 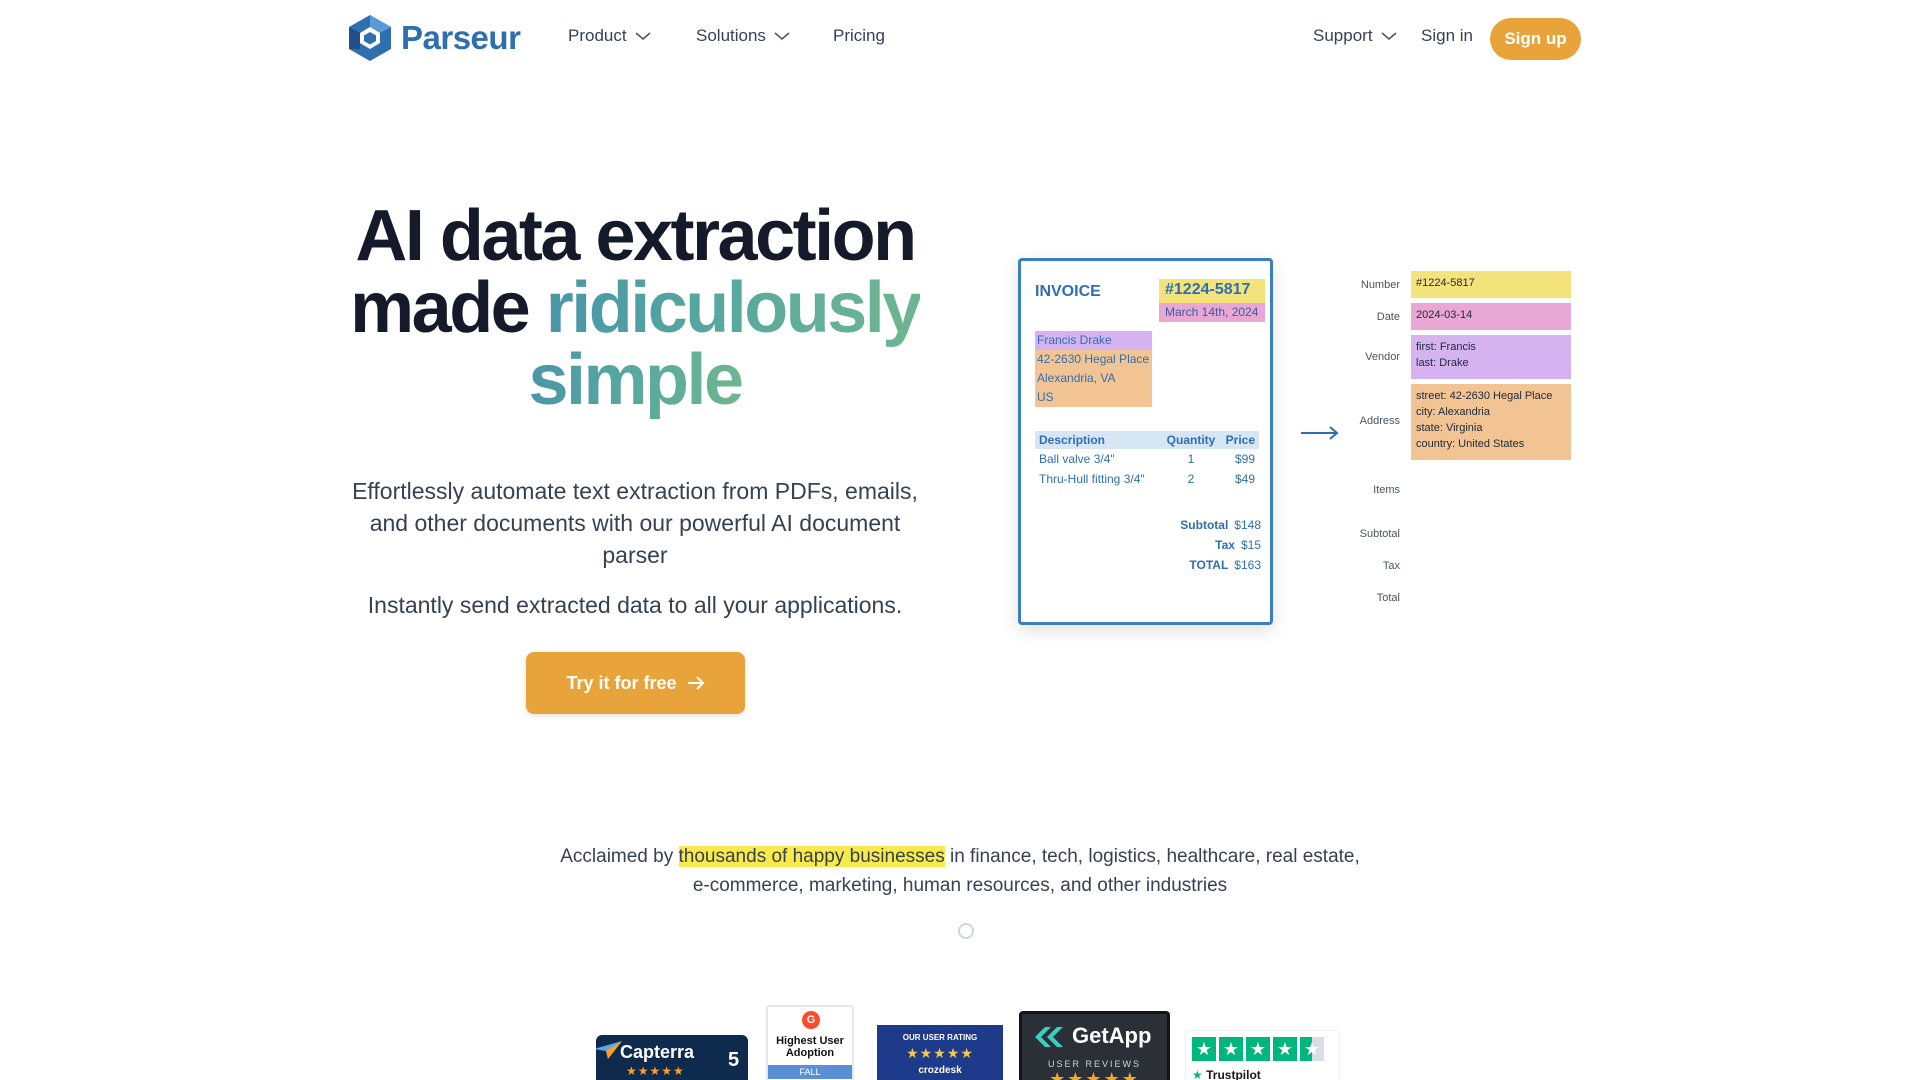 I want to click on getapp-stars: ★★★★★, so click(x=1094, y=1074).